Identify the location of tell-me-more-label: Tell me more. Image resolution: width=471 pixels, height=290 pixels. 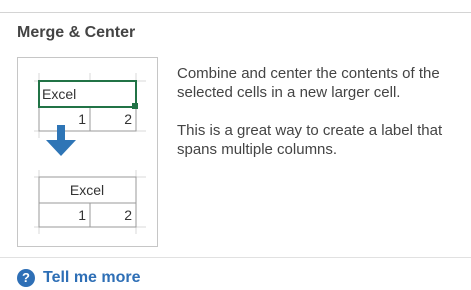
(92, 277).